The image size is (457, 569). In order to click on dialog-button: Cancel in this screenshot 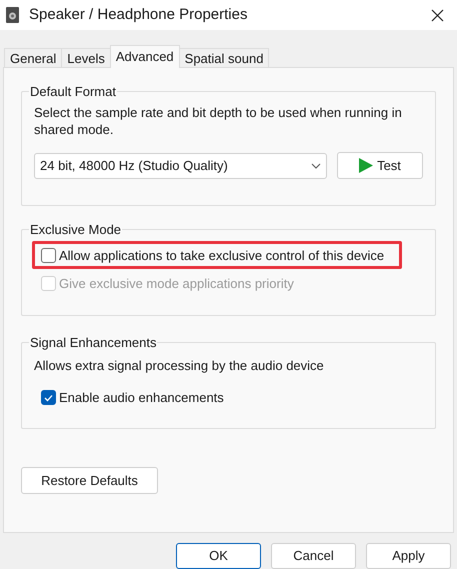, I will do `click(313, 556)`.